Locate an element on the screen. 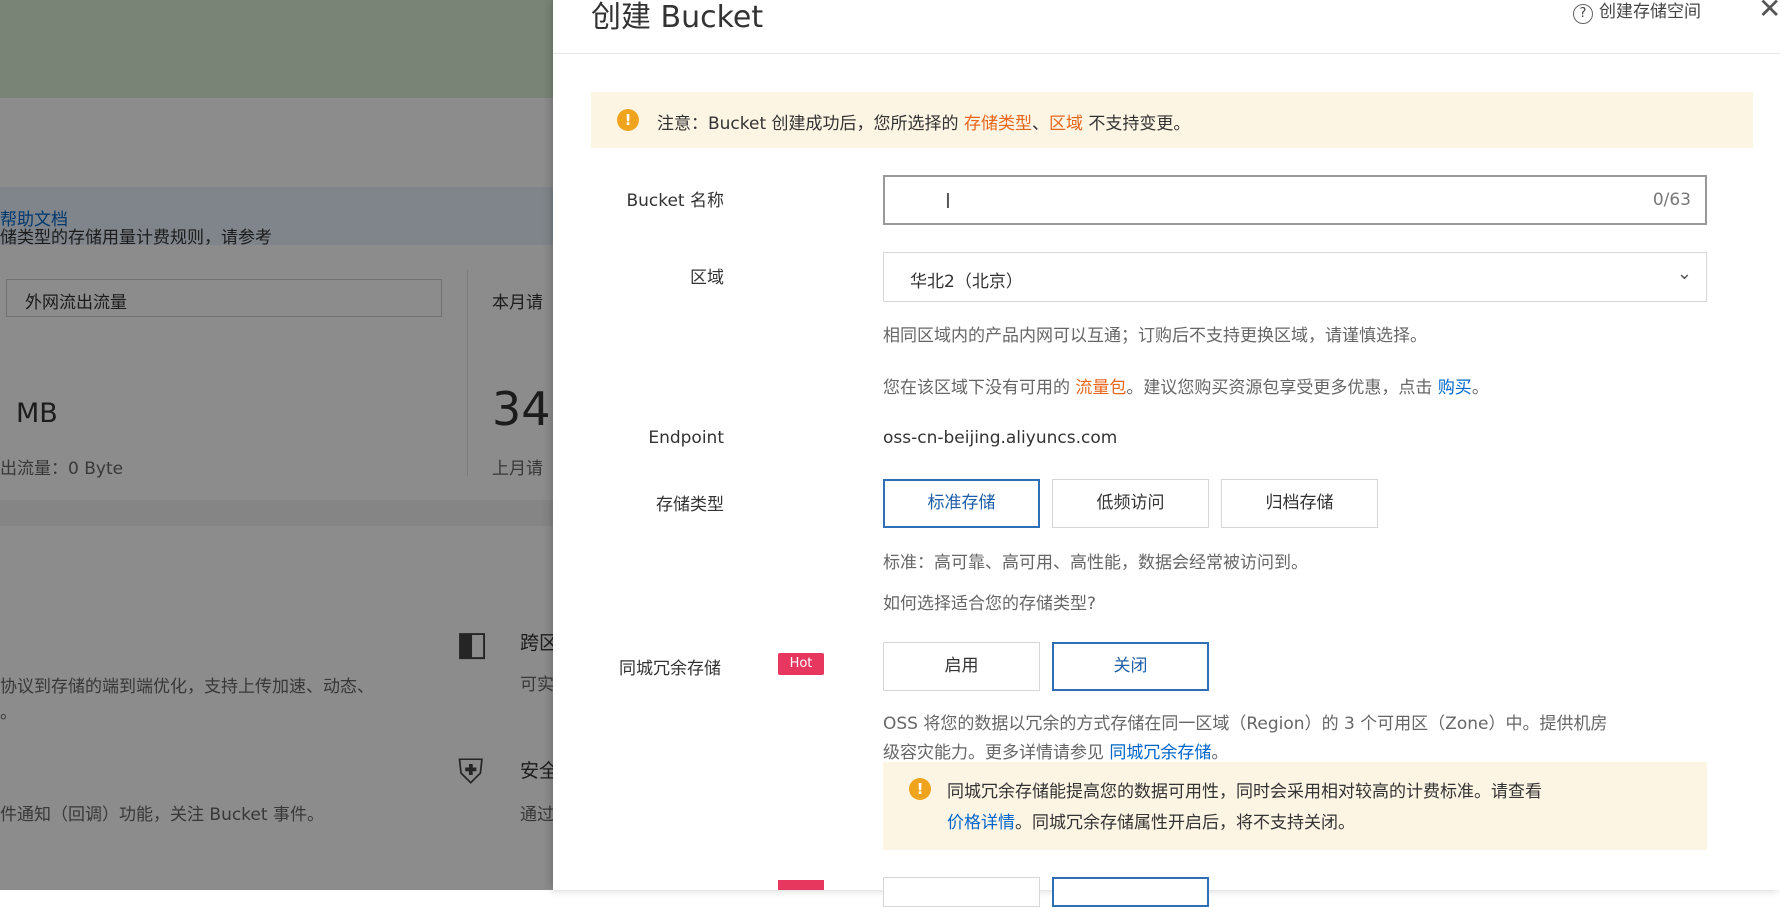  price-detail-link: 价格详情 is located at coordinates (981, 823).